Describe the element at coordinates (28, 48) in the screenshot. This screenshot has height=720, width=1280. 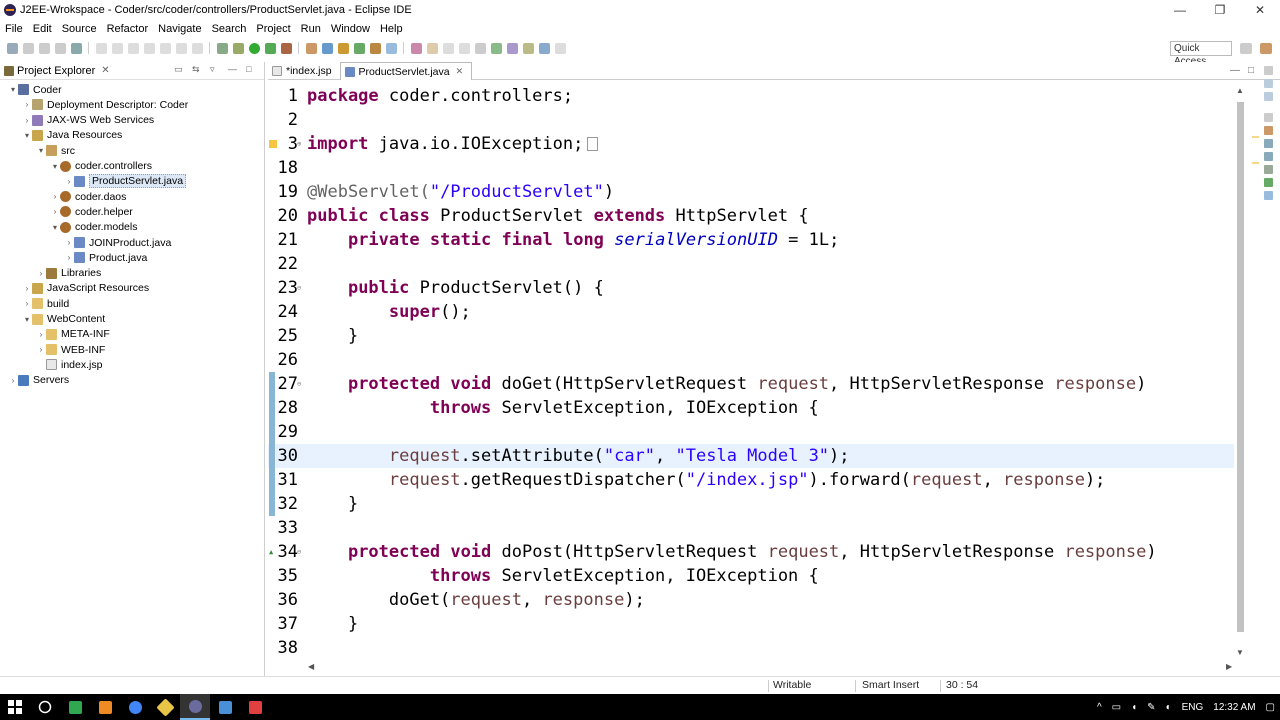
I see `save-icon` at that location.